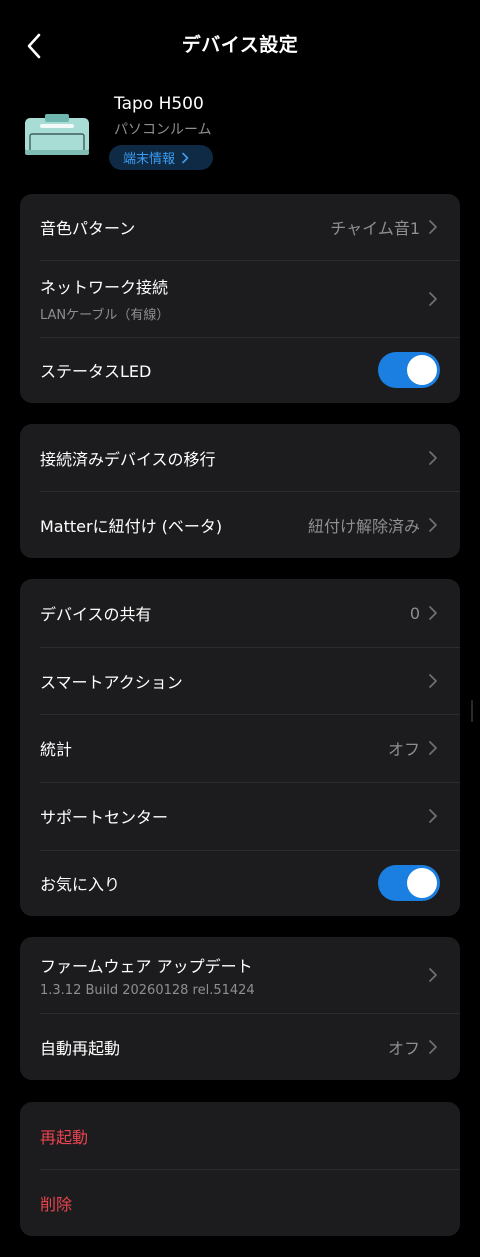  What do you see at coordinates (147, 990) in the screenshot?
I see `firmware-version: 1.3.12 Build 20260128 rel.51424` at bounding box center [147, 990].